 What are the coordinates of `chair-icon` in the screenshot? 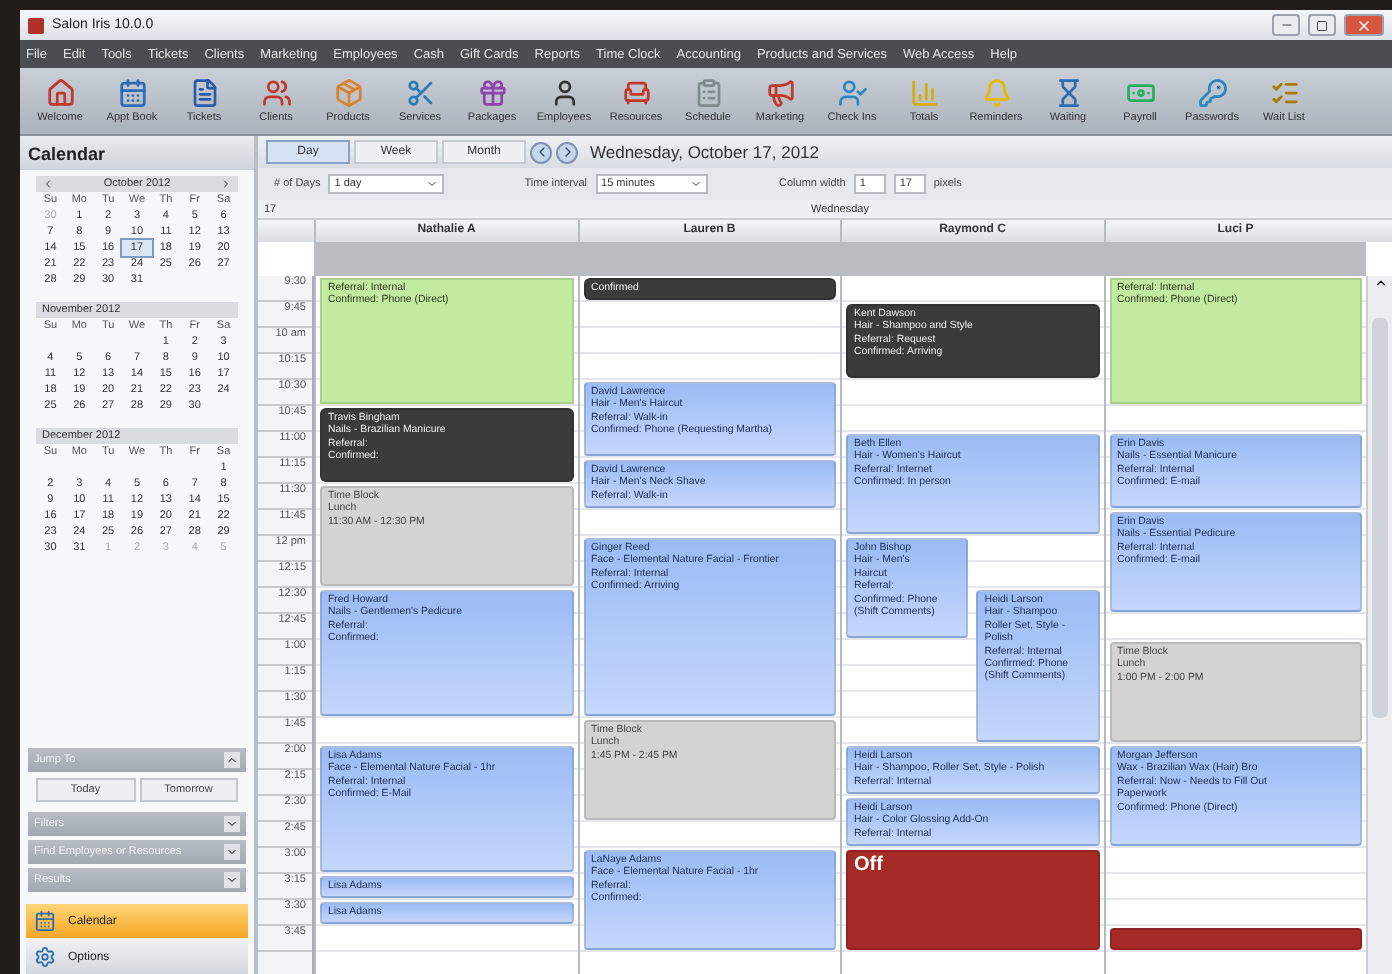 It's located at (636, 93).